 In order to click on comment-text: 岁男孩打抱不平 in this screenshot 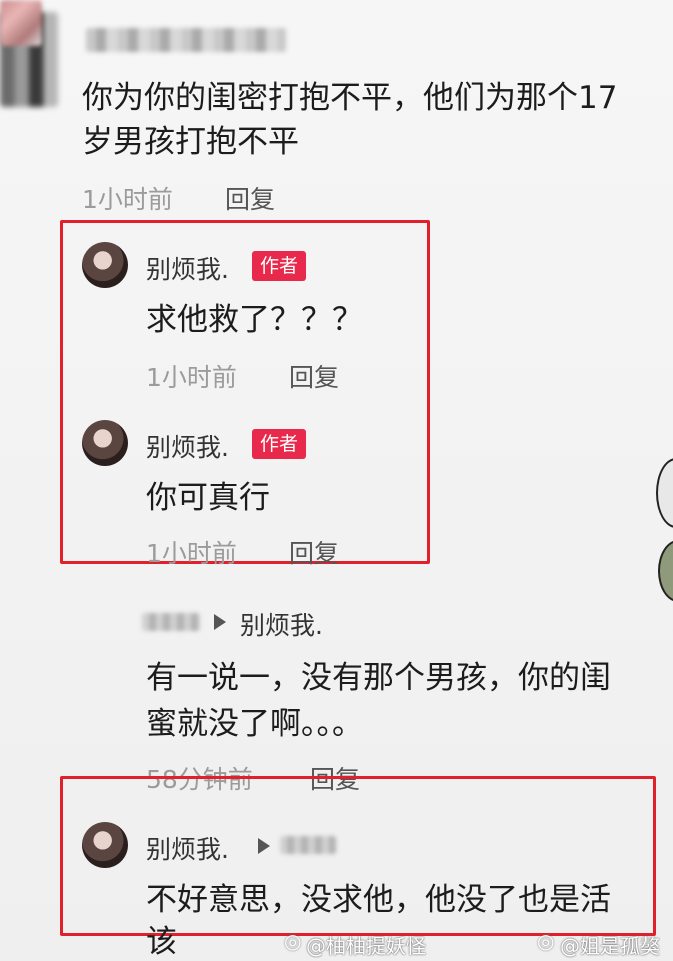, I will do `click(190, 142)`.